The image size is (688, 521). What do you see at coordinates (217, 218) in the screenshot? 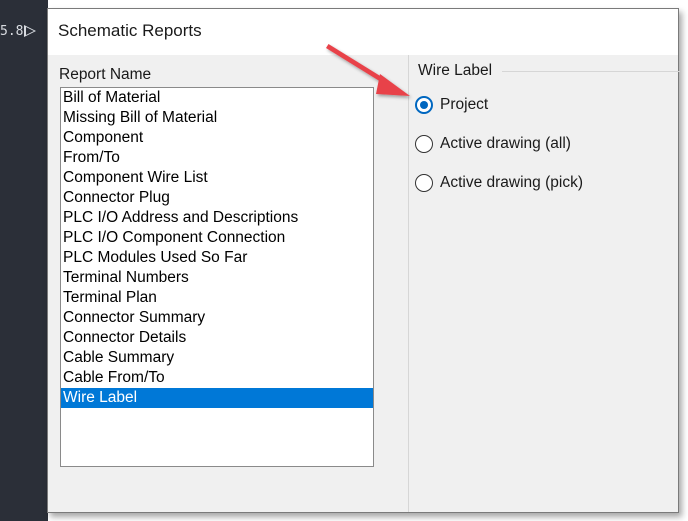
I see `report-list-item: PLC I/O Address and Descriptions` at bounding box center [217, 218].